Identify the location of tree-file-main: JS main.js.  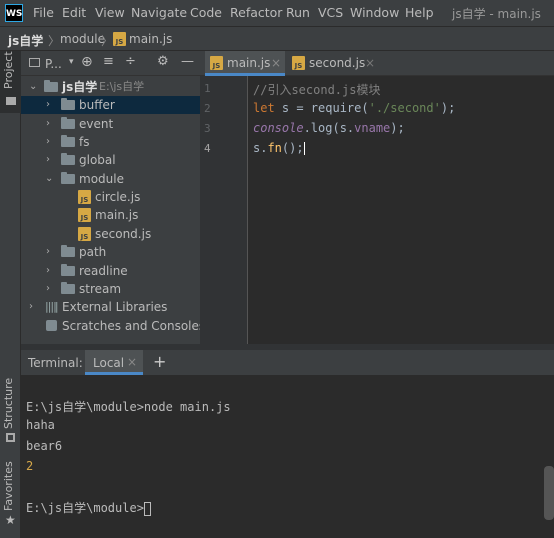
(110, 215).